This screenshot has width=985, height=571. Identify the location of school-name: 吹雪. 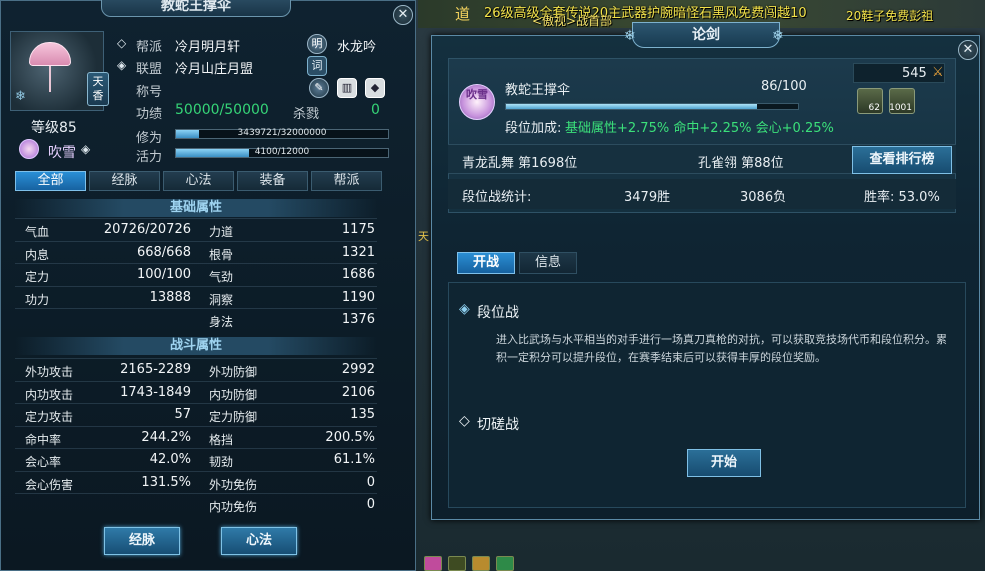
(62, 153).